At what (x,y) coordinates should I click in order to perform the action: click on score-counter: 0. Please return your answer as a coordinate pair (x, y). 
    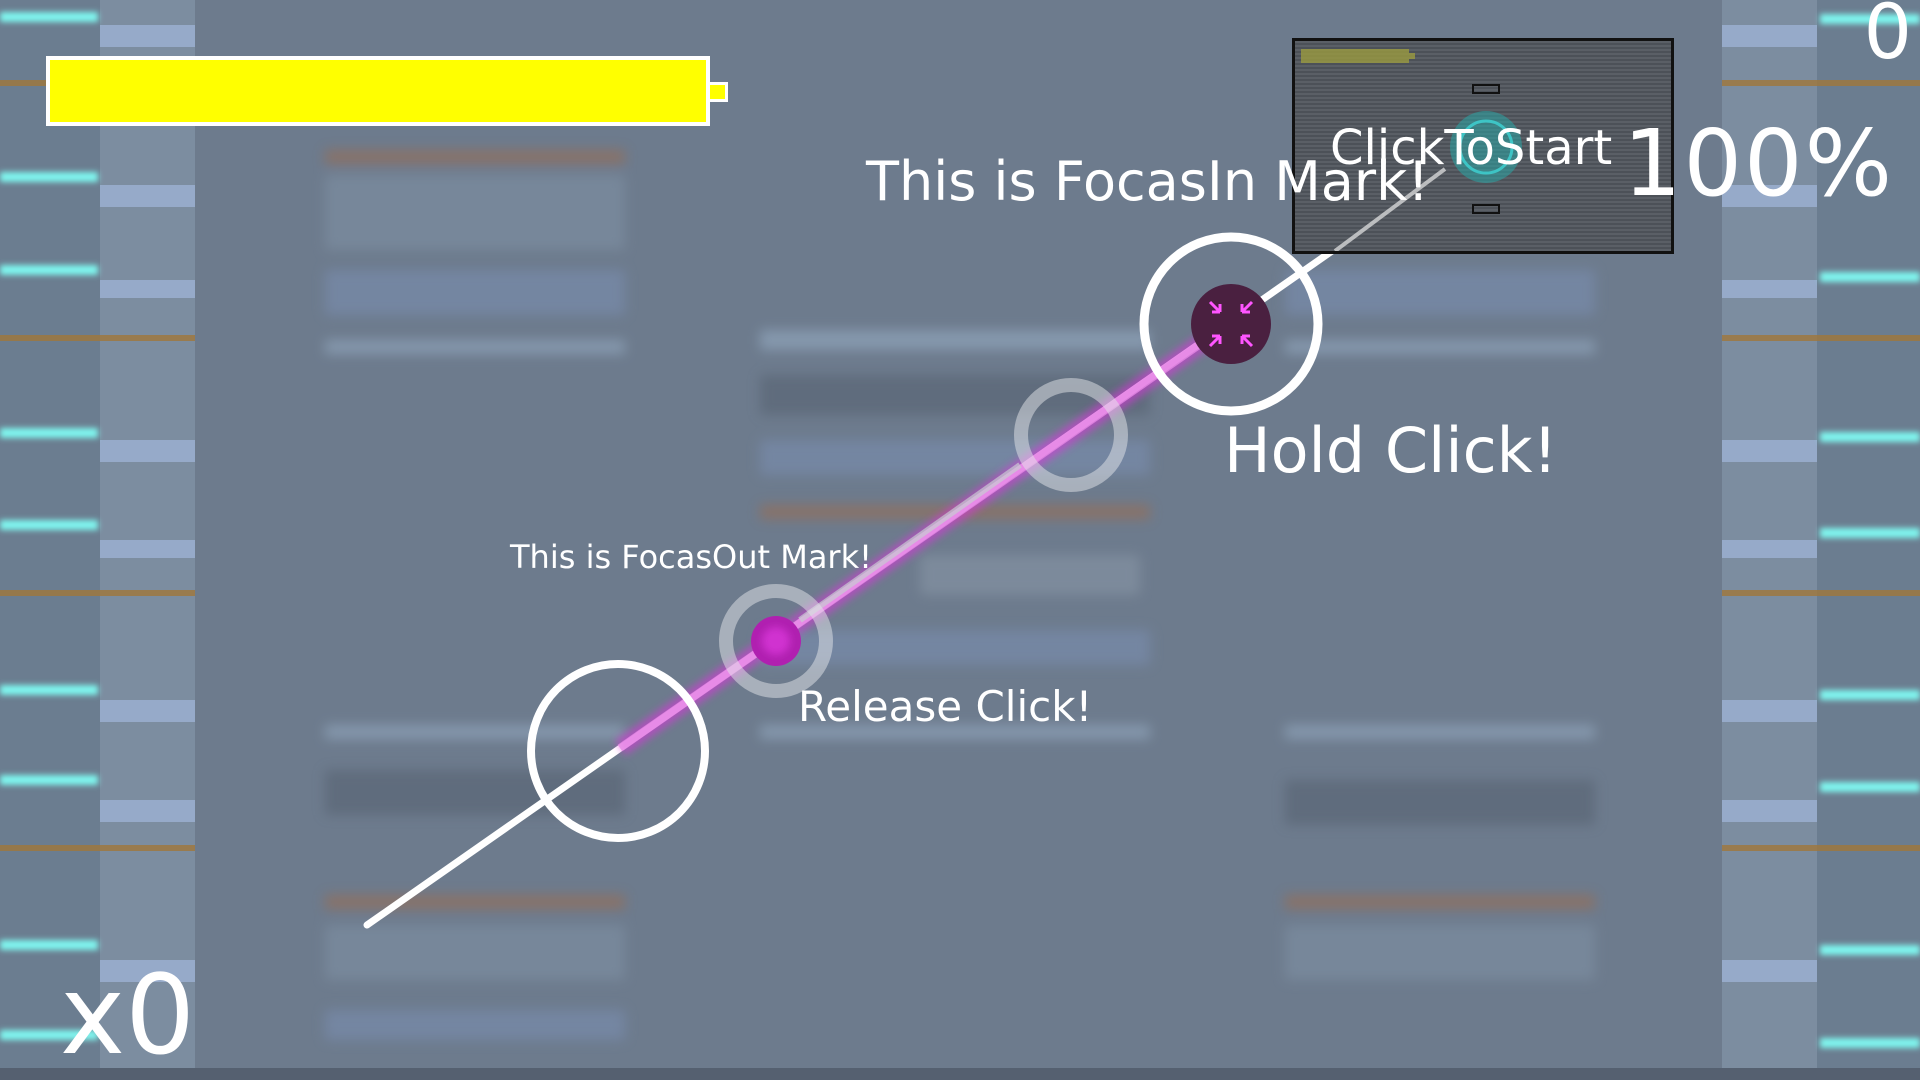
    Looking at the image, I should click on (1887, 38).